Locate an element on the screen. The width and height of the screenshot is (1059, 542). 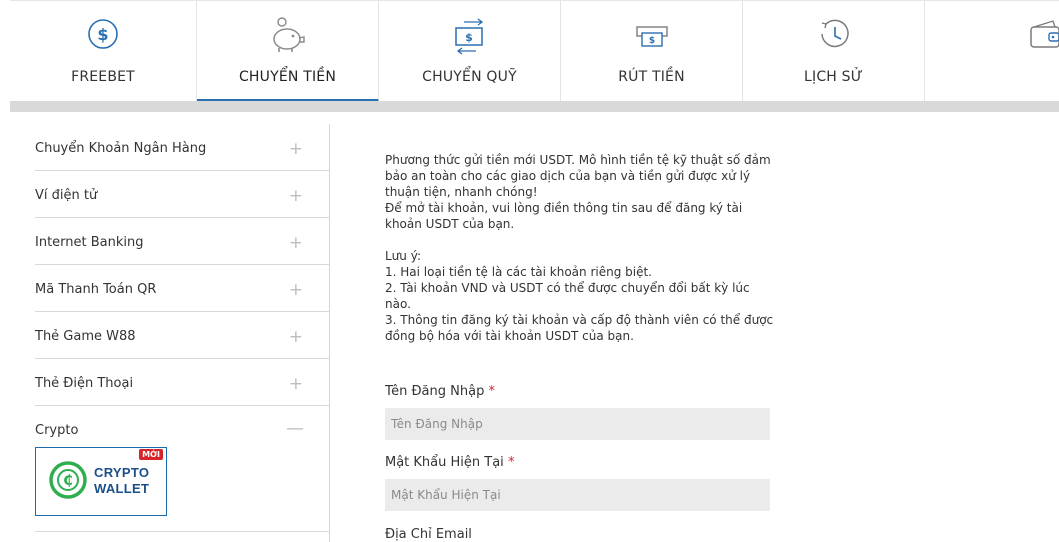
sidebar-item-label: Crypto is located at coordinates (57, 430).